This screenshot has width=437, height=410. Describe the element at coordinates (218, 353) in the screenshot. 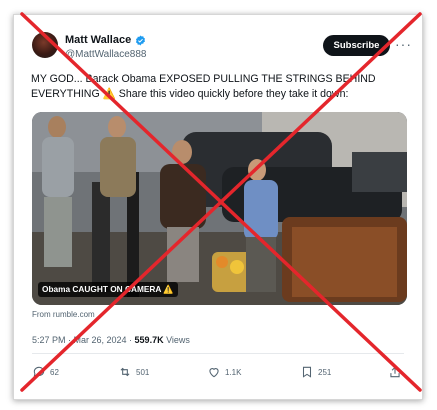

I see `divider` at that location.